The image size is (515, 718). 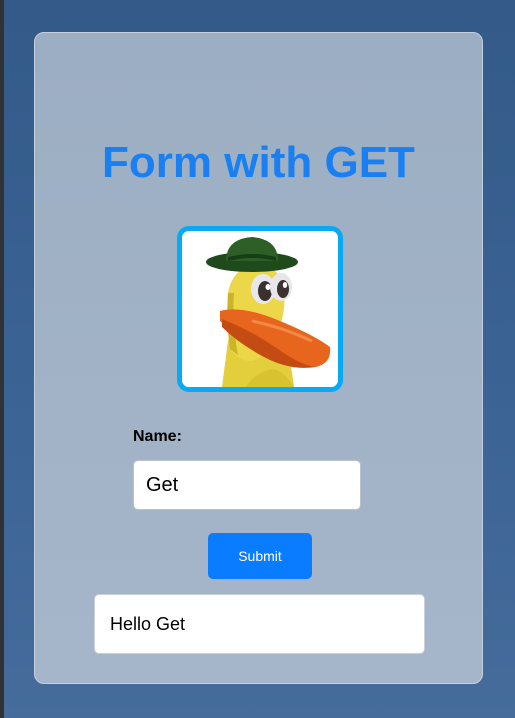 I want to click on window-edge, so click(x=2, y=359).